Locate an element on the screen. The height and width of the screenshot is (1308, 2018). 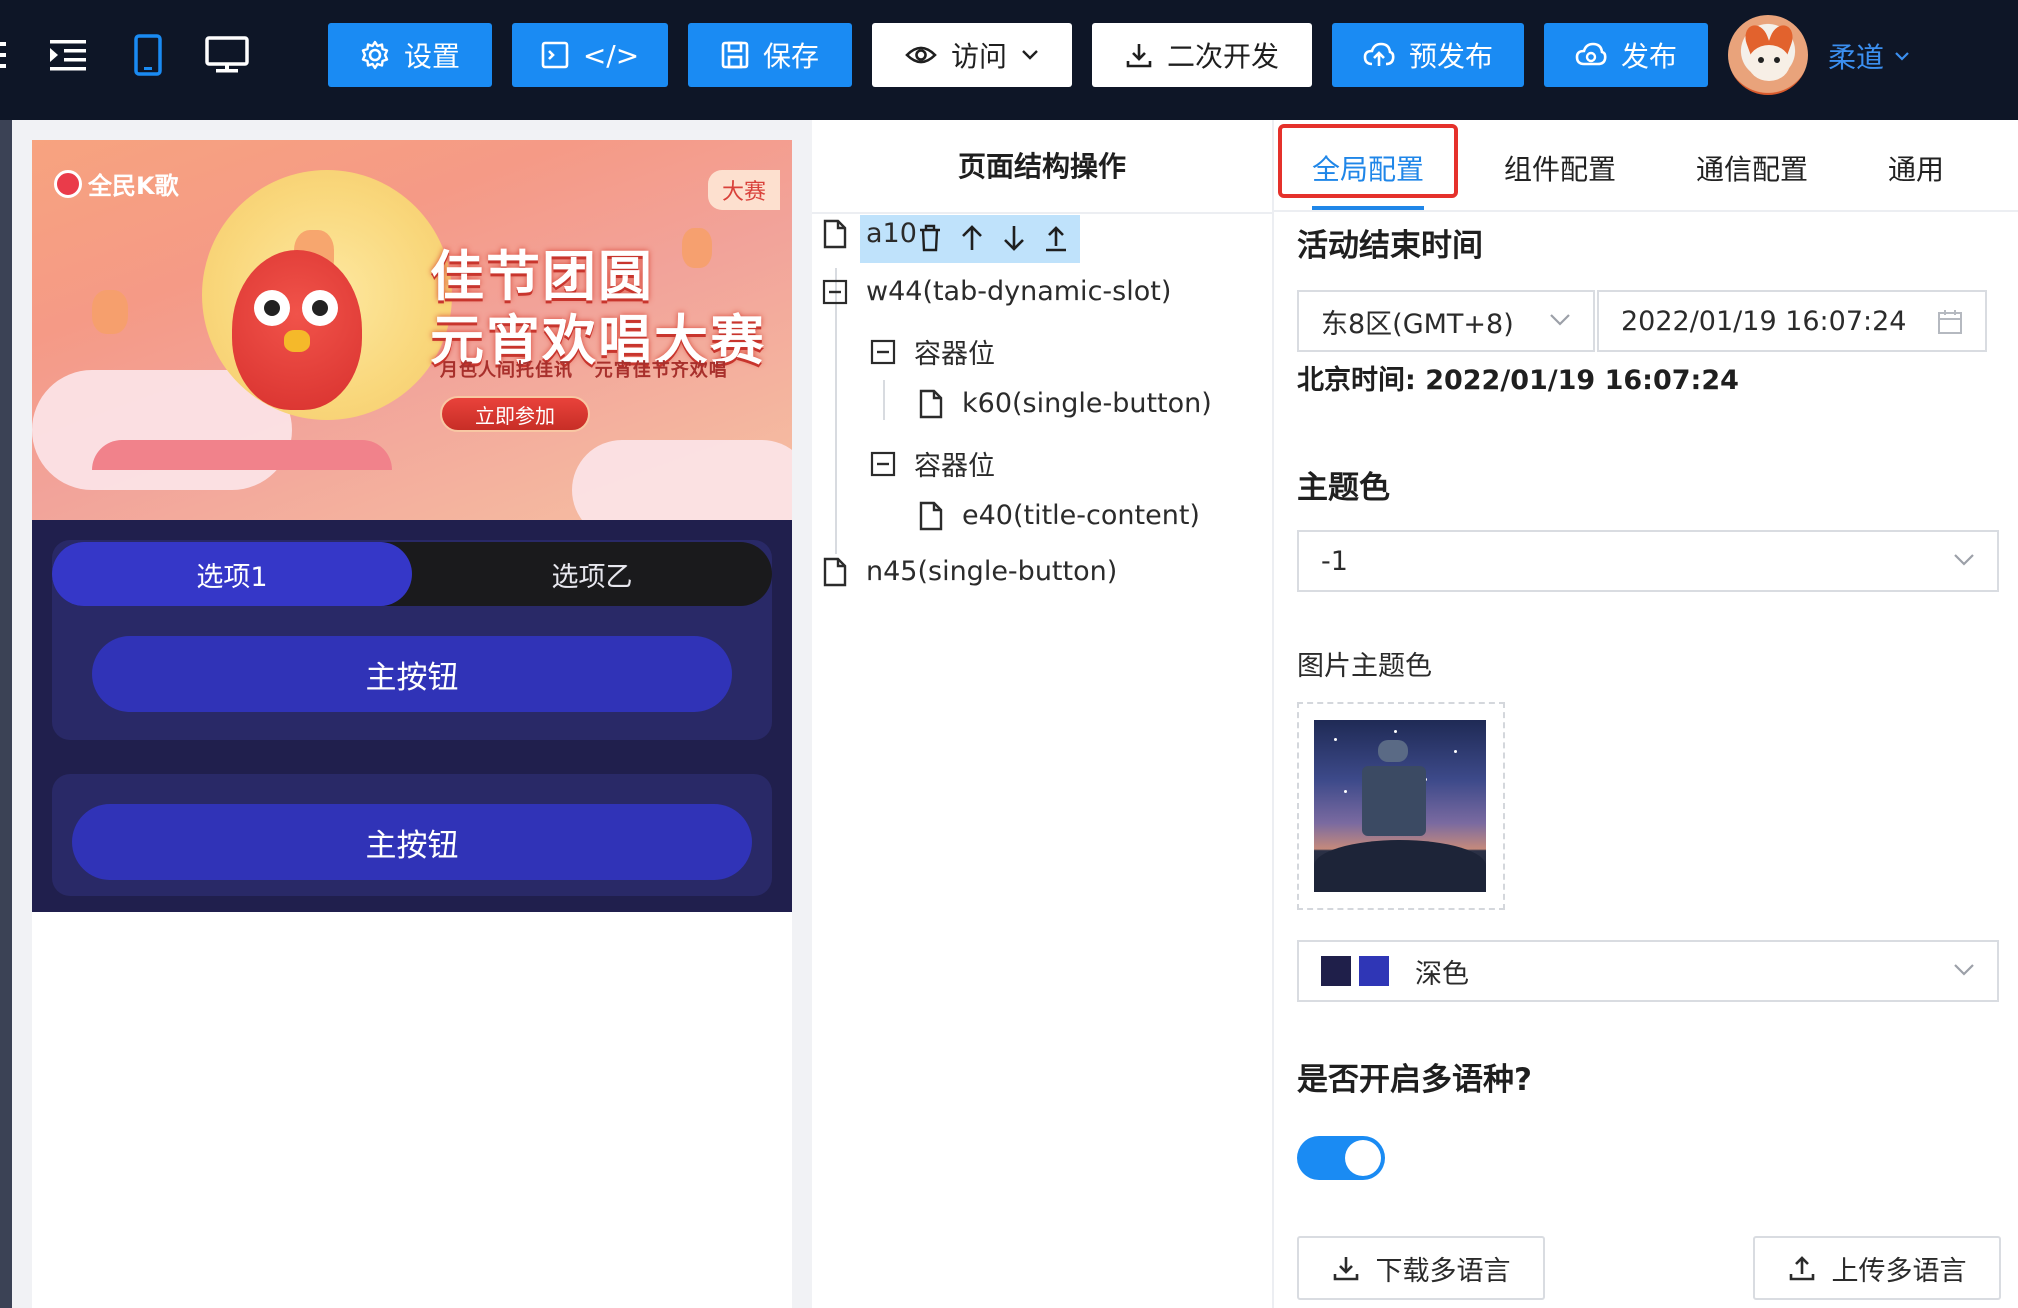
tree-node-w44: w44(tab-dynamic-slot) is located at coordinates (996, 291).